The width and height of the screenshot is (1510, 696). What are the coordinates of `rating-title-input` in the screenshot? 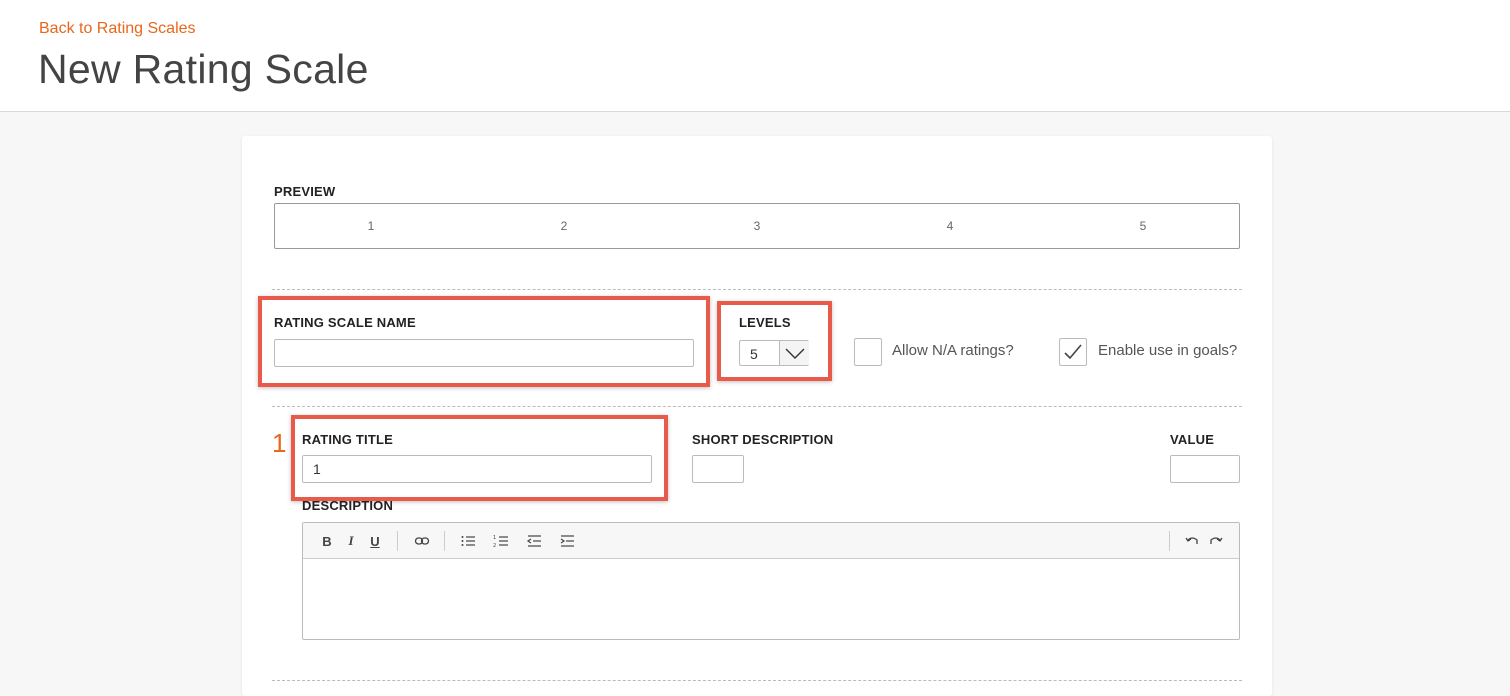 It's located at (477, 469).